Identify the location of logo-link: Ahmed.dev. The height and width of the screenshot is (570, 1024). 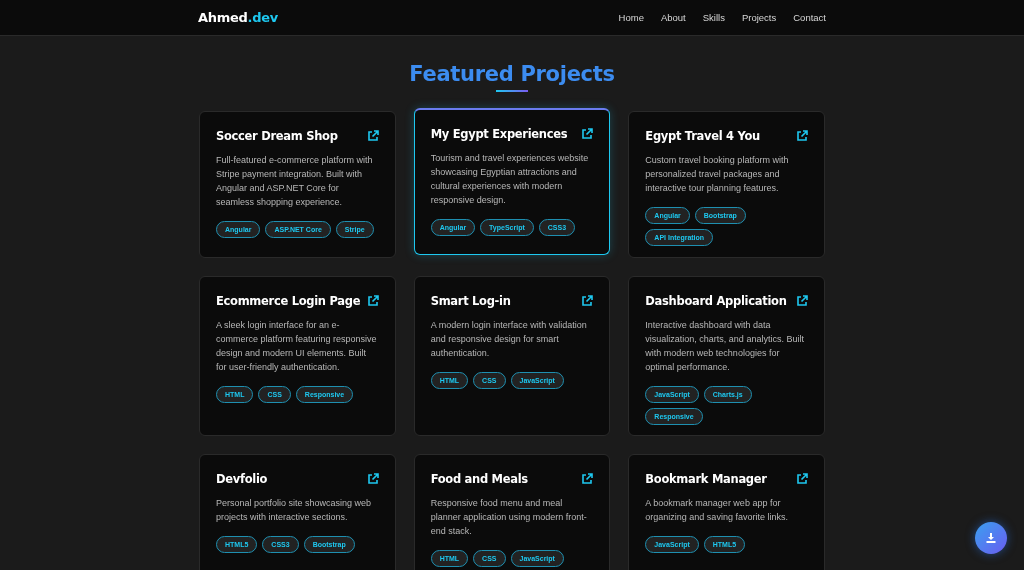
(238, 17).